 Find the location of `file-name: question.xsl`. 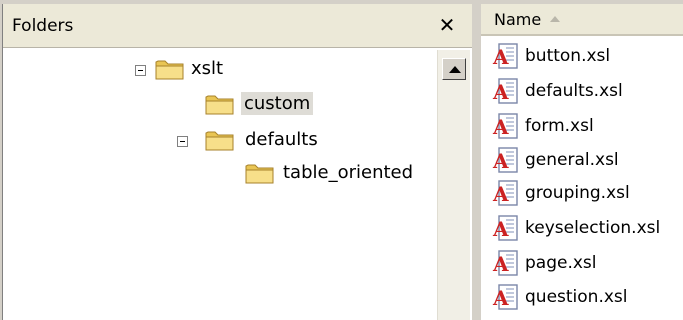

file-name: question.xsl is located at coordinates (576, 297).